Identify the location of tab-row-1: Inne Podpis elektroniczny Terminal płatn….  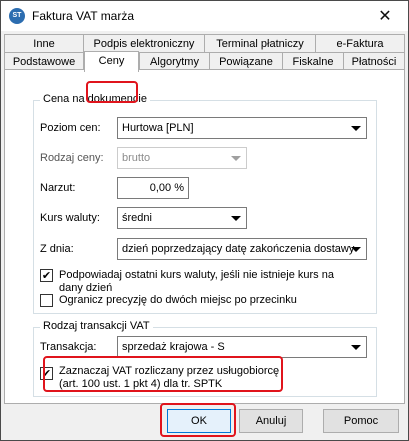
(204, 43).